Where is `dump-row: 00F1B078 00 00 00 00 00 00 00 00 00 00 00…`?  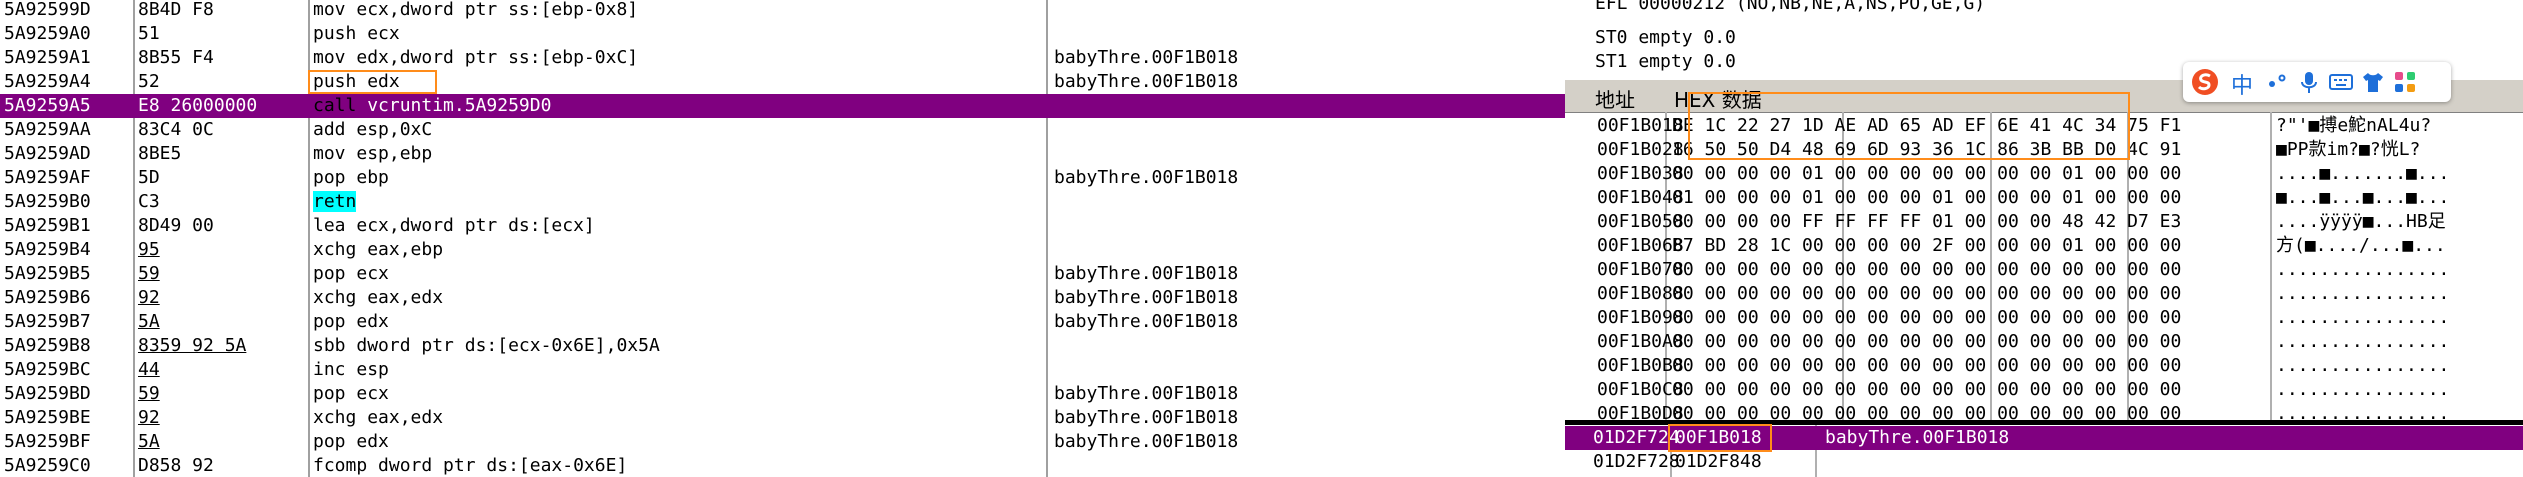
dump-row: 00F1B078 00 00 00 00 00 00 00 00 00 00 00… is located at coordinates (2044, 270).